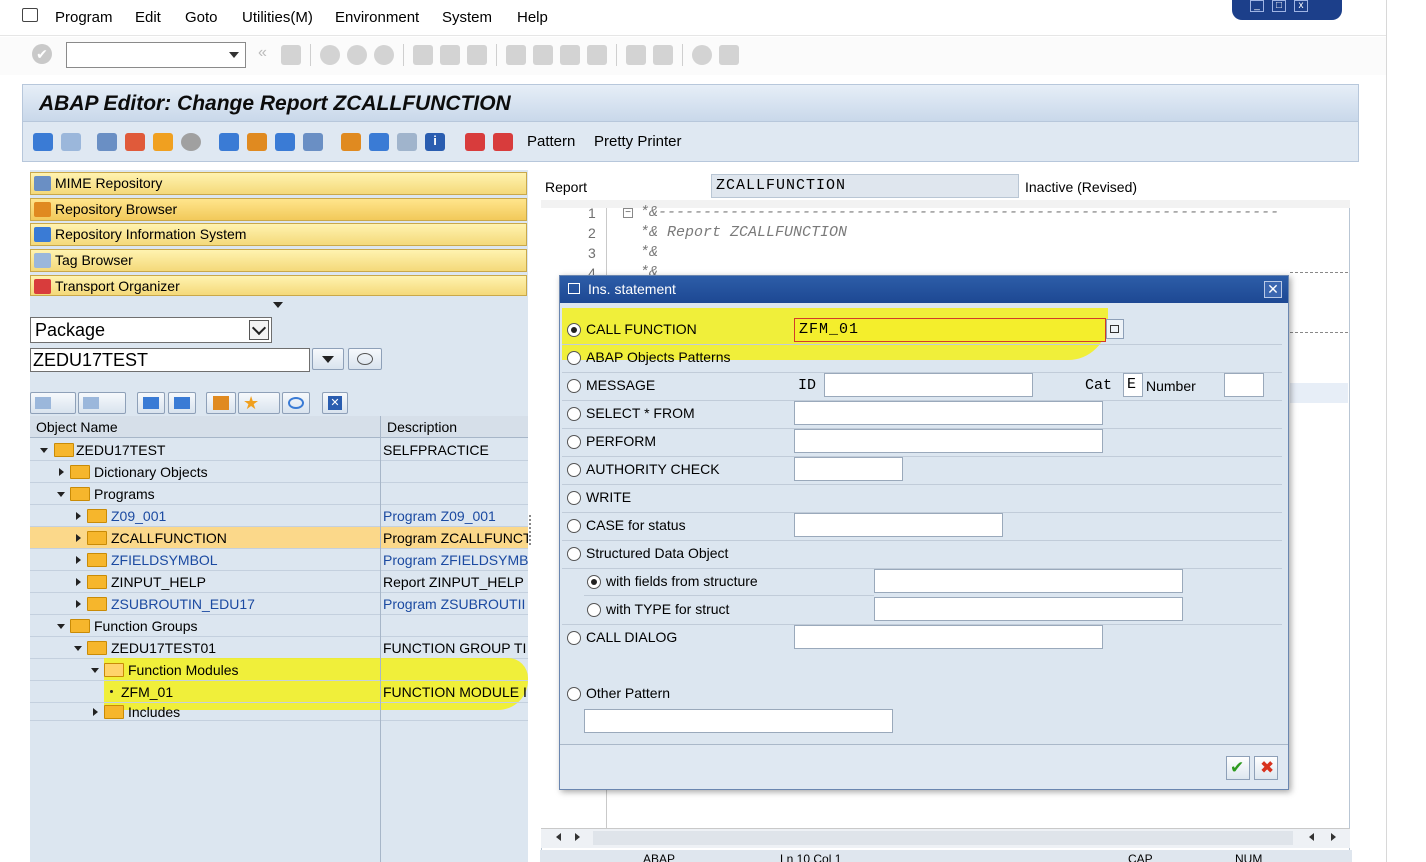 Image resolution: width=1426 pixels, height=862 pixels. I want to click on info-icon: i, so click(435, 142).